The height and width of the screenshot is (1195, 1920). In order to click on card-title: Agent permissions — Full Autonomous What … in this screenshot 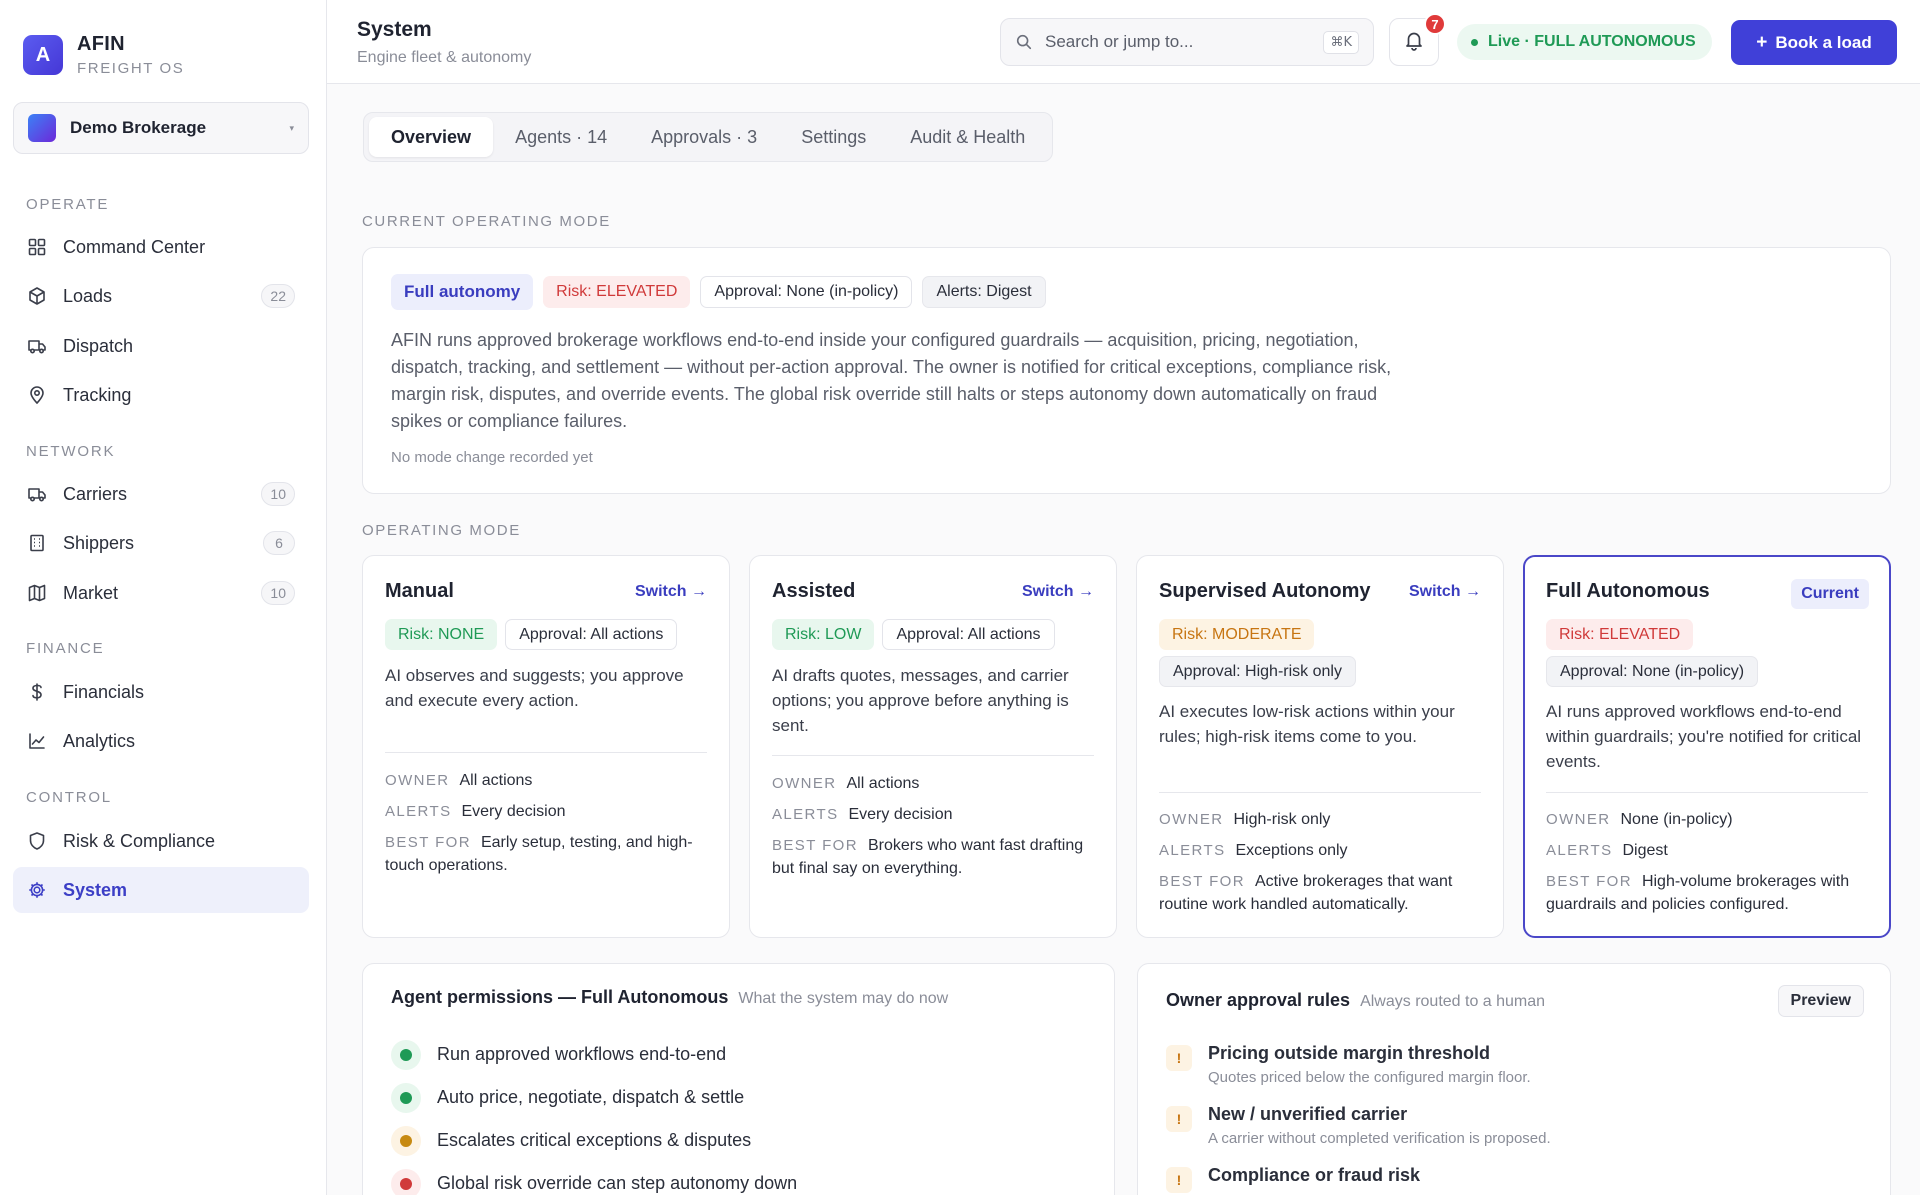, I will do `click(670, 997)`.